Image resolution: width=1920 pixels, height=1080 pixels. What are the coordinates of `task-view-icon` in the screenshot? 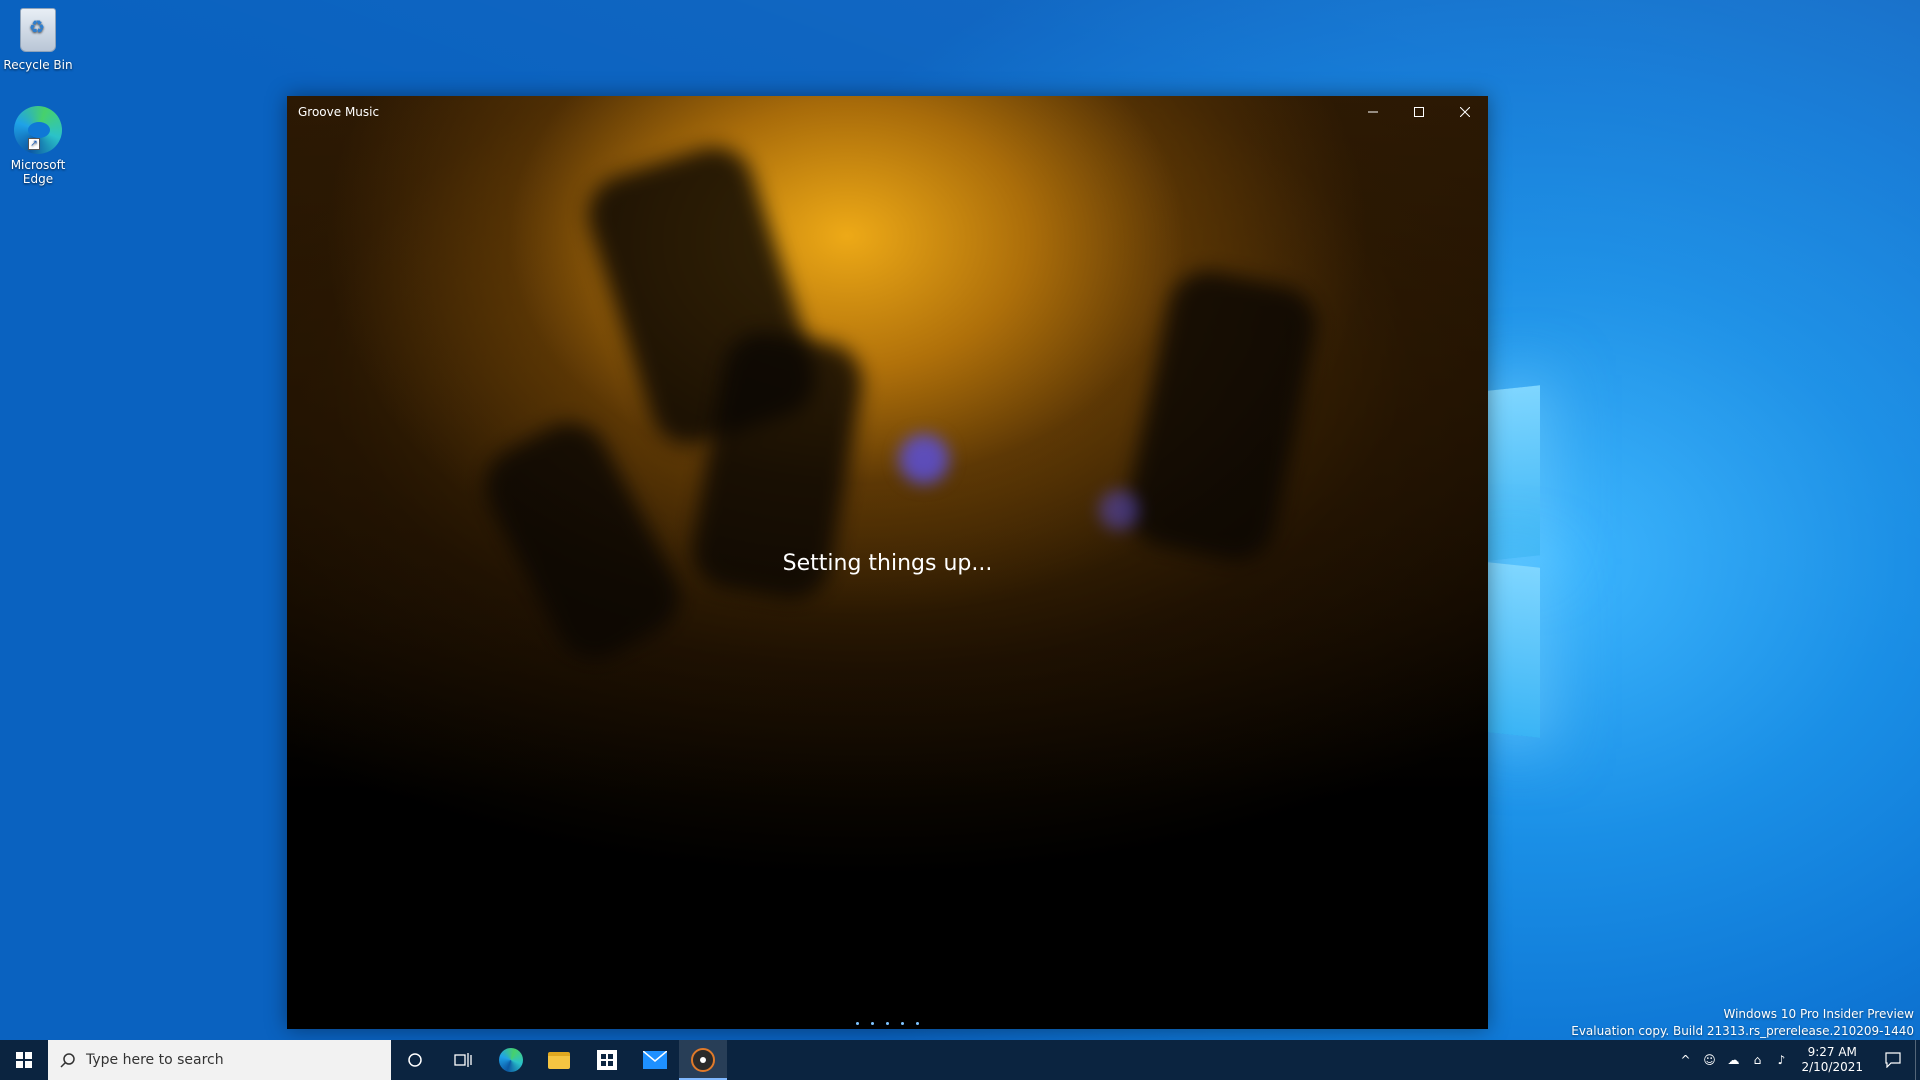 It's located at (463, 1060).